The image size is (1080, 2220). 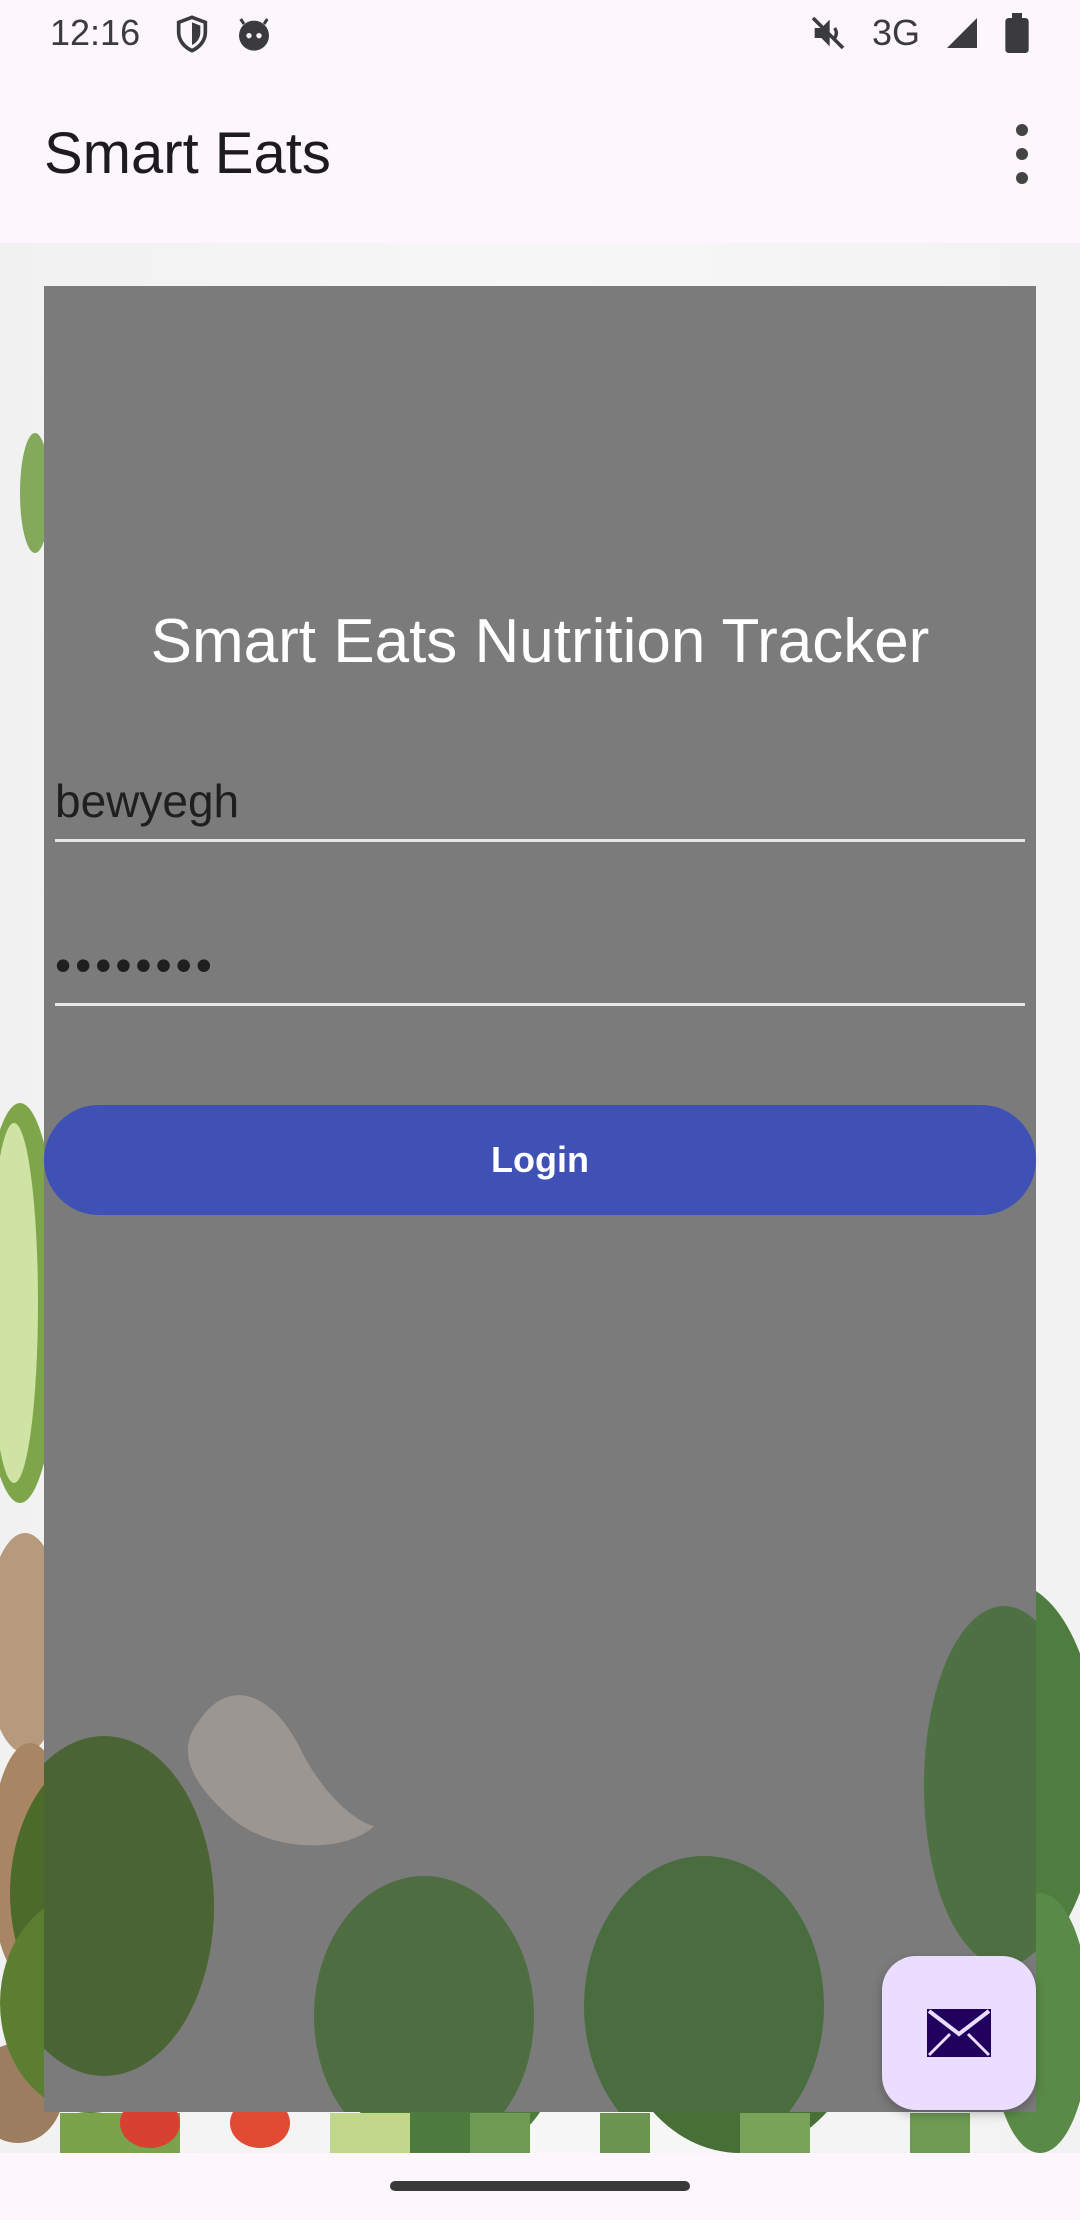 I want to click on android-face-icon, so click(x=254, y=34).